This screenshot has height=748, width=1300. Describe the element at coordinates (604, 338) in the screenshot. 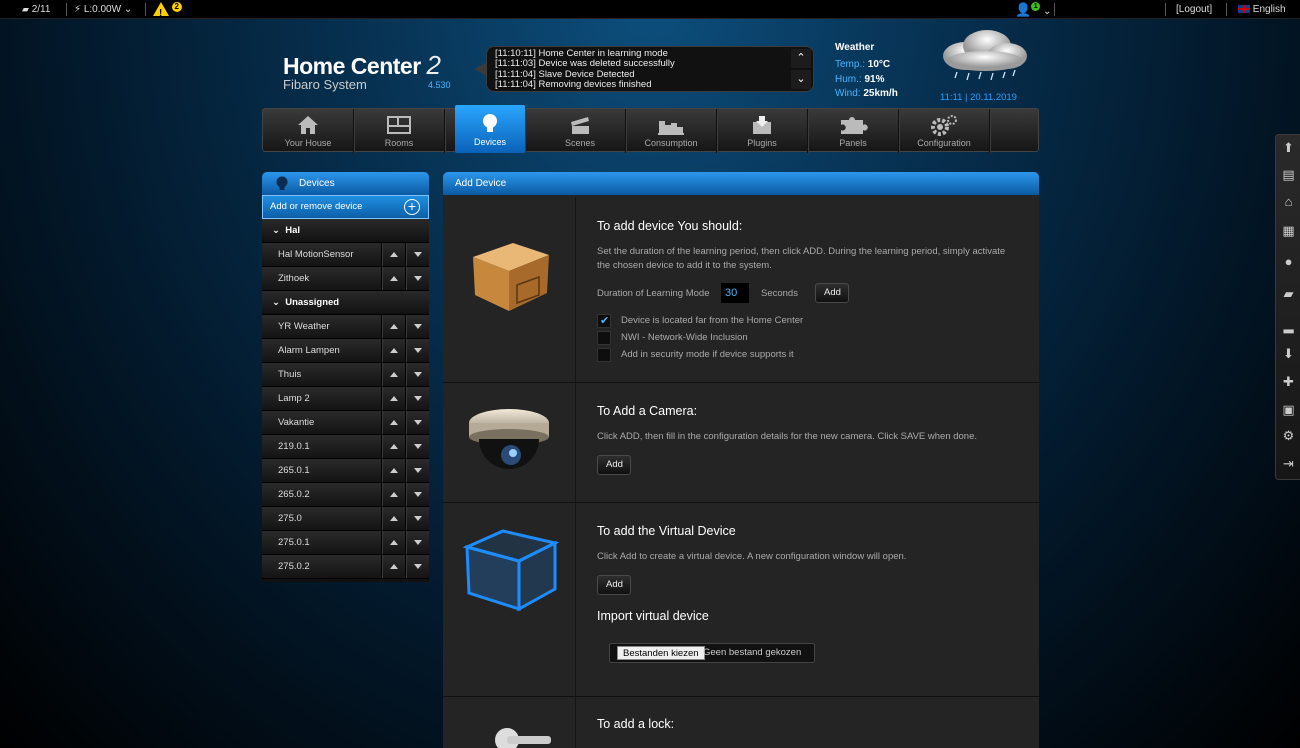

I see `nwi-checkbox` at that location.